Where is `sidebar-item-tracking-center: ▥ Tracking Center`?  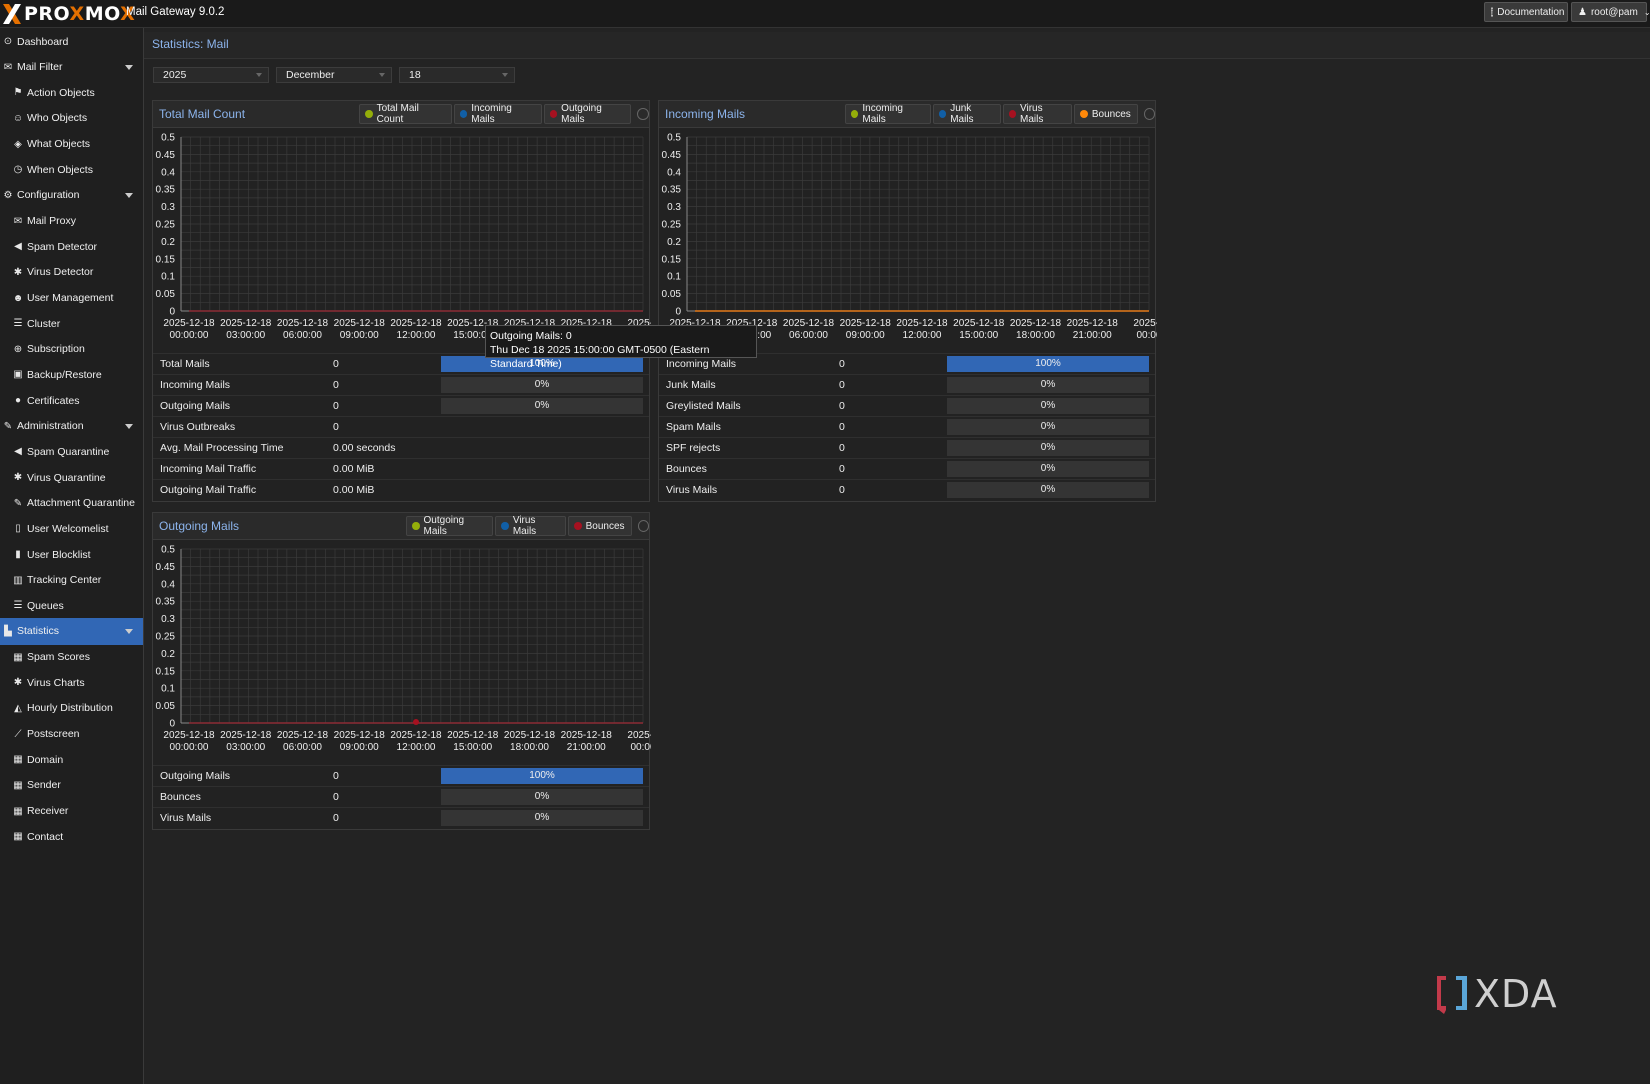
sidebar-item-tracking-center: ▥ Tracking Center is located at coordinates (71, 580).